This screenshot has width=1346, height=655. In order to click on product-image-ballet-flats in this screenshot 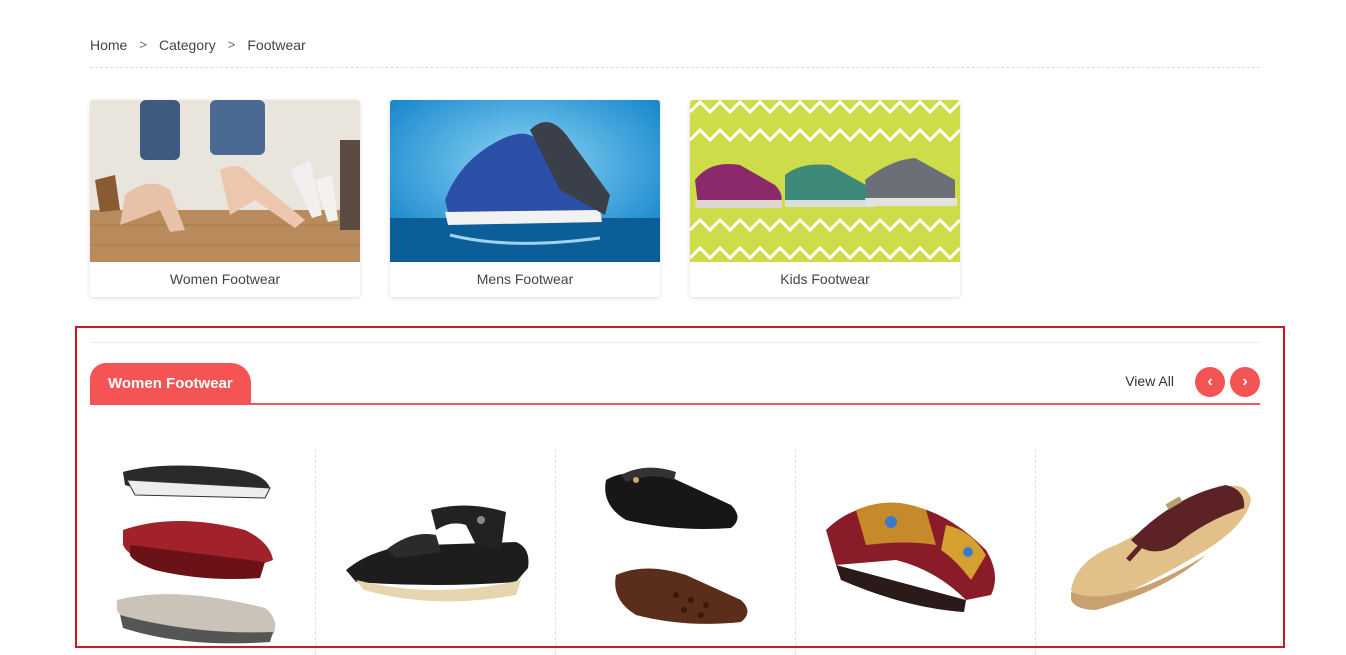, I will do `click(676, 545)`.